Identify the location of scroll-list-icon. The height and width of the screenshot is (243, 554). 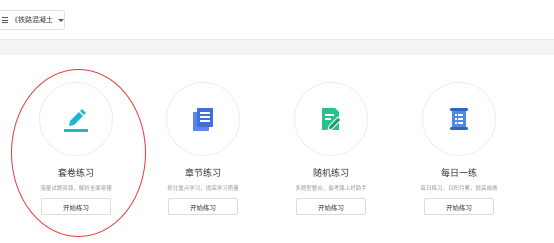
(459, 119).